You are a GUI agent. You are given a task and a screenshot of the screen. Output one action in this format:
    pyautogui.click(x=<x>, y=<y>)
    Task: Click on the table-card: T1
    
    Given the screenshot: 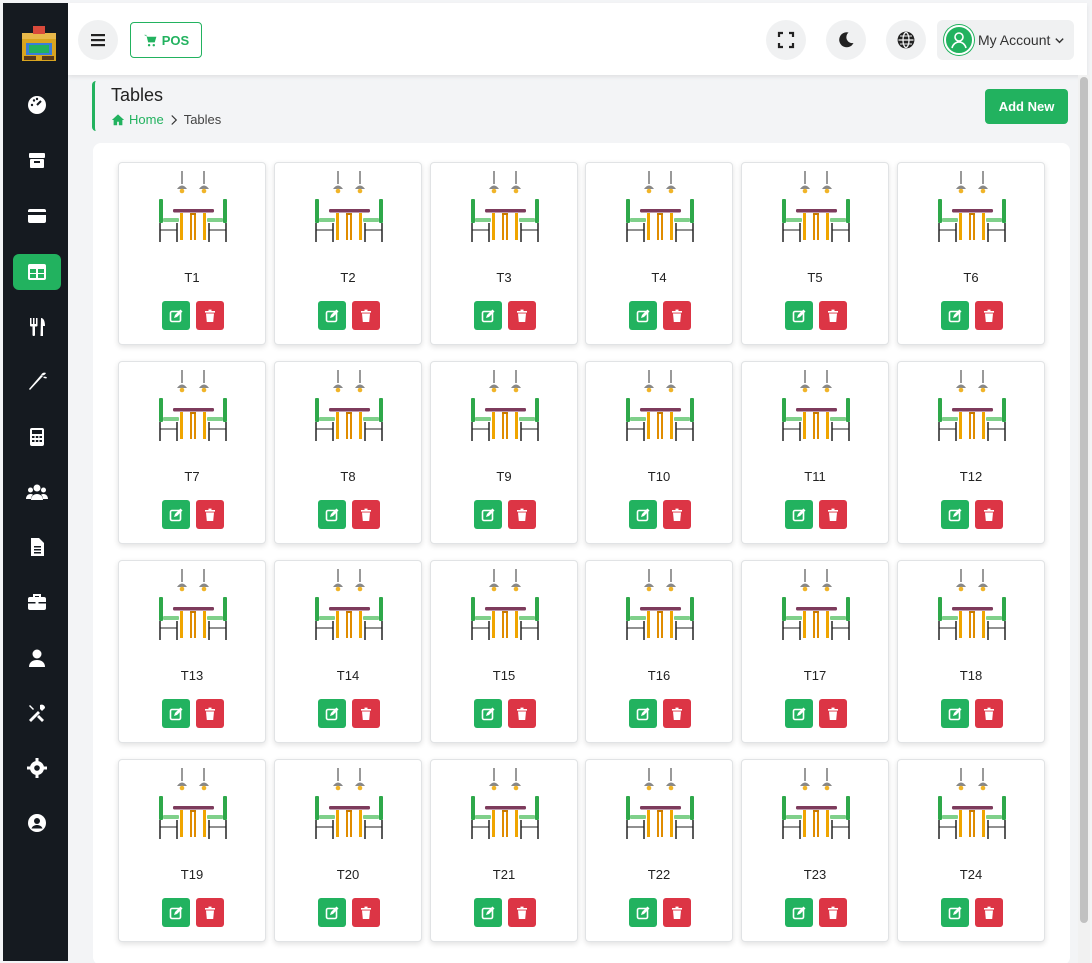 What is the action you would take?
    pyautogui.click(x=192, y=253)
    